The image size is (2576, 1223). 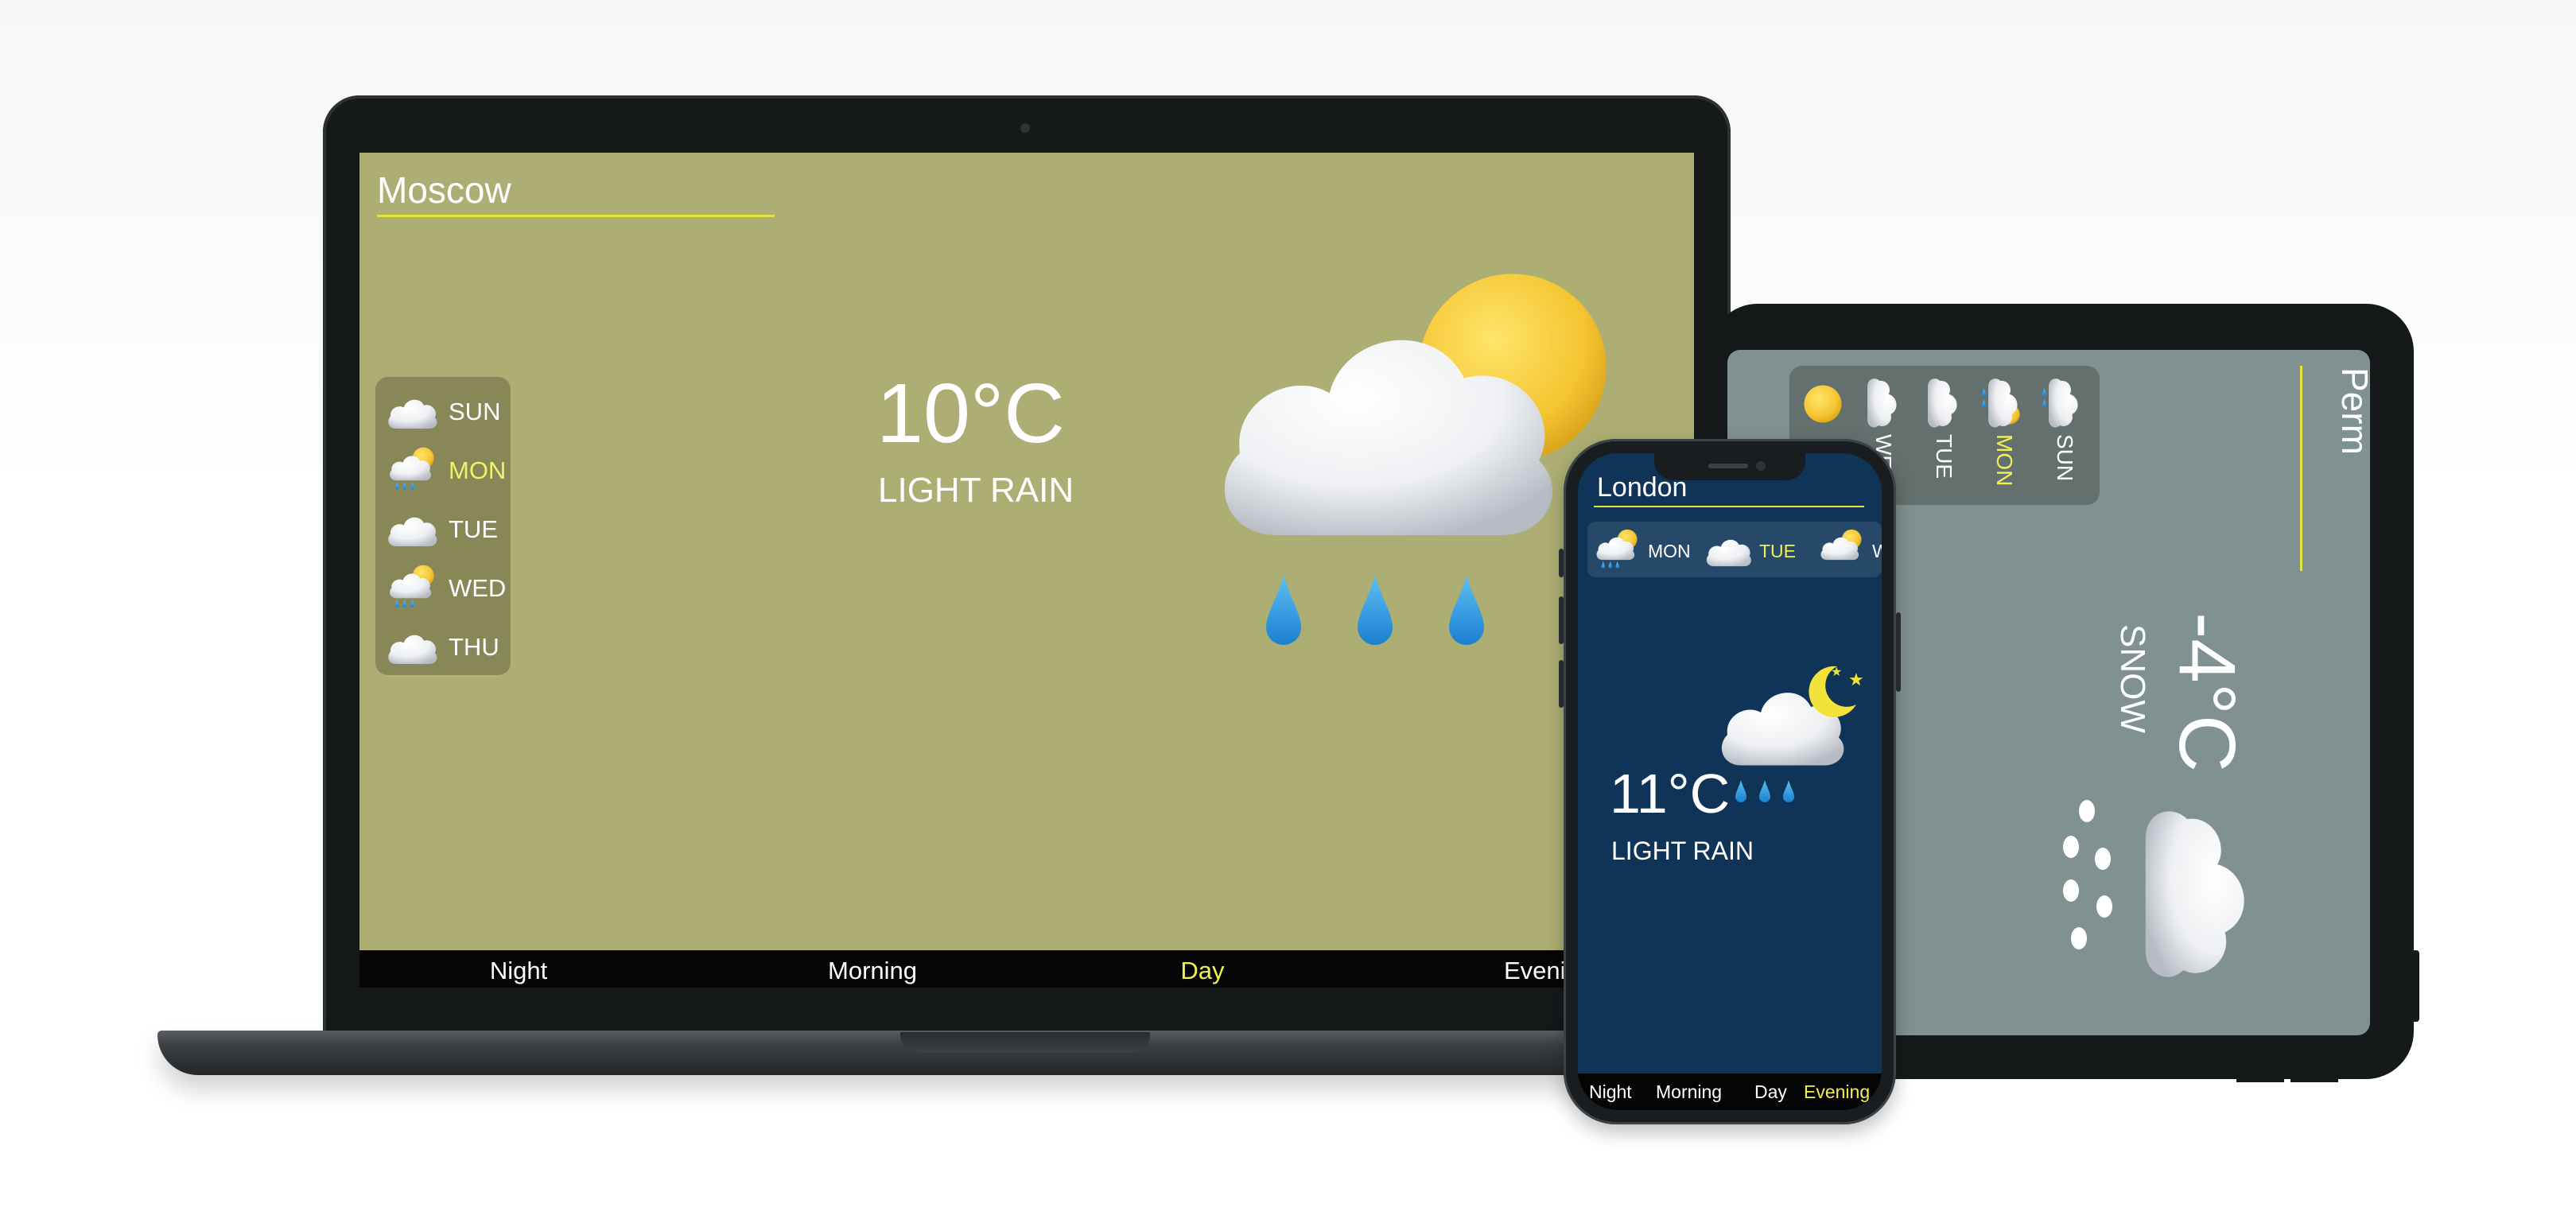 I want to click on moon-cloud-rain-icon: ★ ★, so click(x=1792, y=733).